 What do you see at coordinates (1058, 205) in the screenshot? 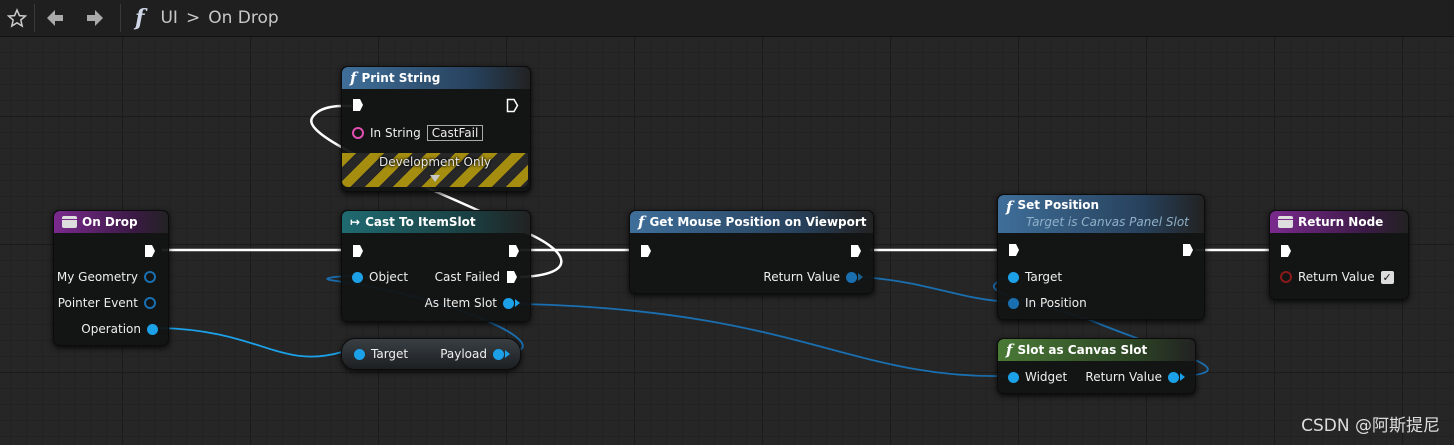
I see `node-title: Set Position` at bounding box center [1058, 205].